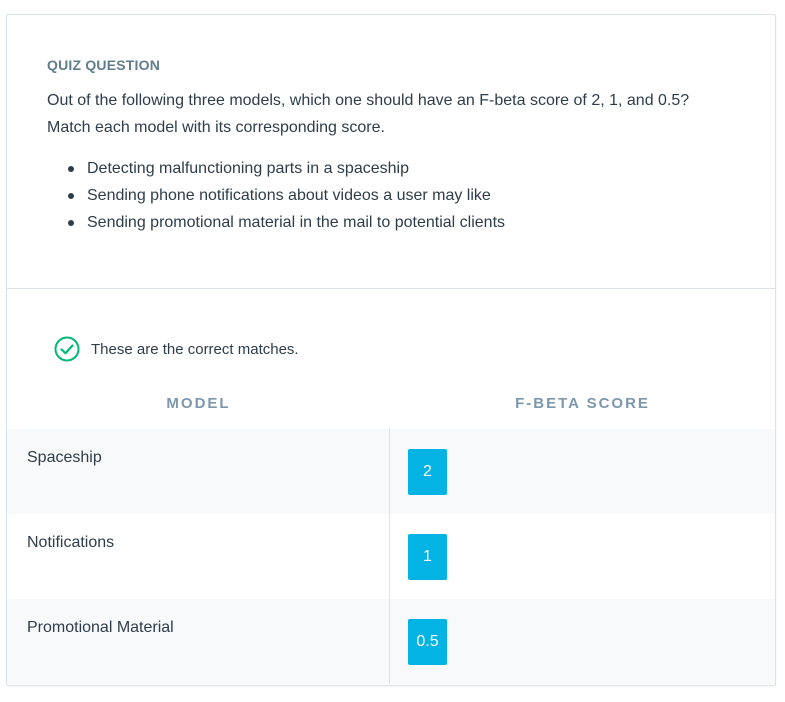 This screenshot has width=785, height=702. Describe the element at coordinates (427, 472) in the screenshot. I see `score-chip: 2` at that location.